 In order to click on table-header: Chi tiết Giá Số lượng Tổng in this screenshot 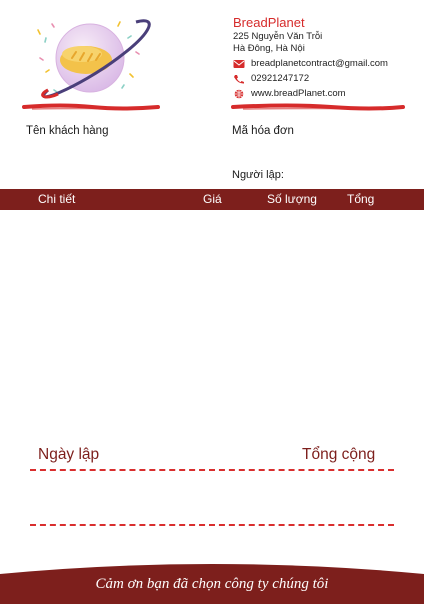, I will do `click(212, 199)`.